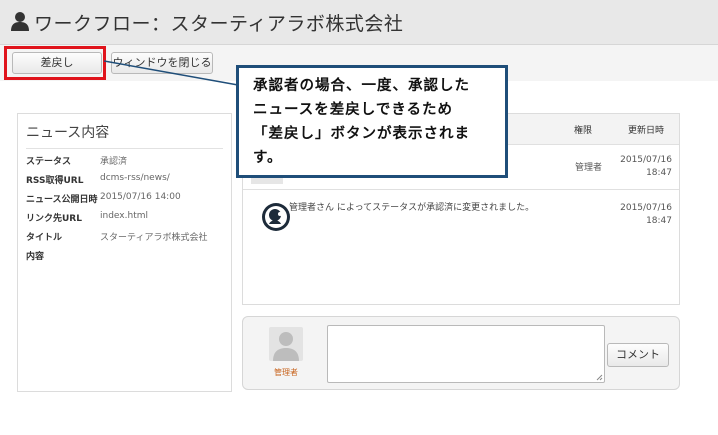 Image resolution: width=718 pixels, height=435 pixels. Describe the element at coordinates (55, 63) in the screenshot. I see `return-button-highlight` at that location.